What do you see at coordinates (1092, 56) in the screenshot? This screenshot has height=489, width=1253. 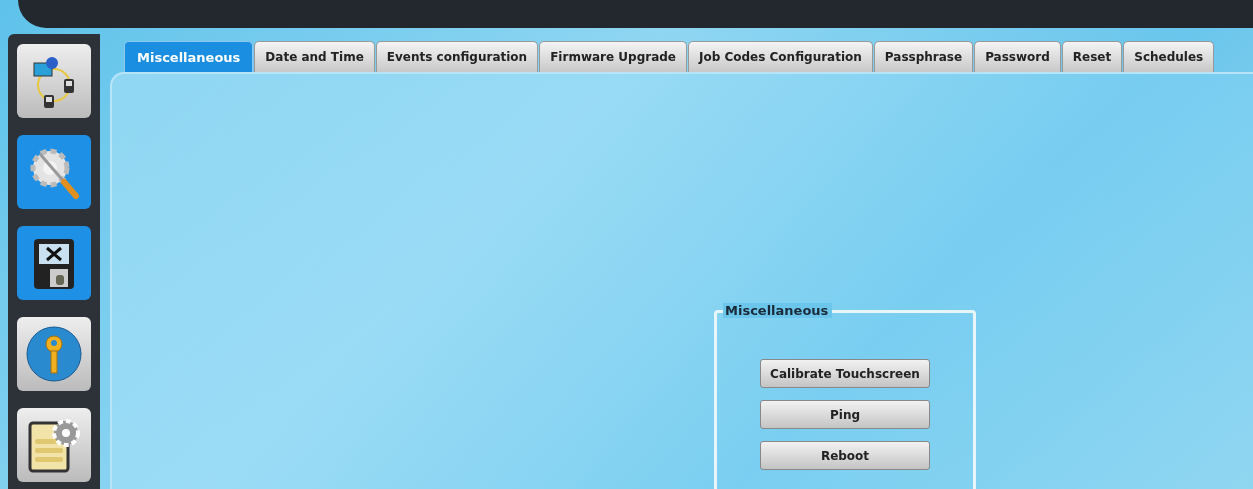 I see `tab: Reset` at bounding box center [1092, 56].